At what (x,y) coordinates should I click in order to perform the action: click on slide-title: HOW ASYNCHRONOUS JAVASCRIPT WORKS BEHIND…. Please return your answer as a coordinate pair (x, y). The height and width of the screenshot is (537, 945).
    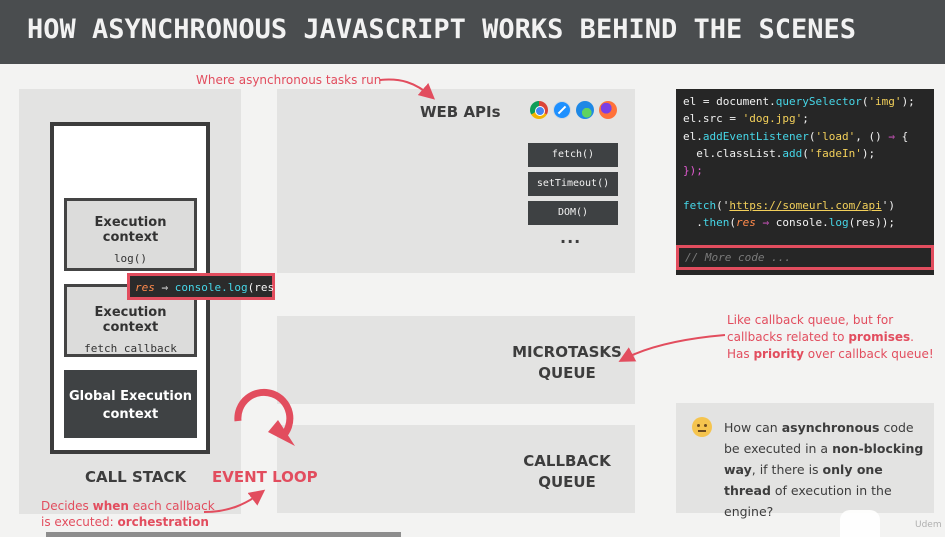
    Looking at the image, I should click on (442, 29).